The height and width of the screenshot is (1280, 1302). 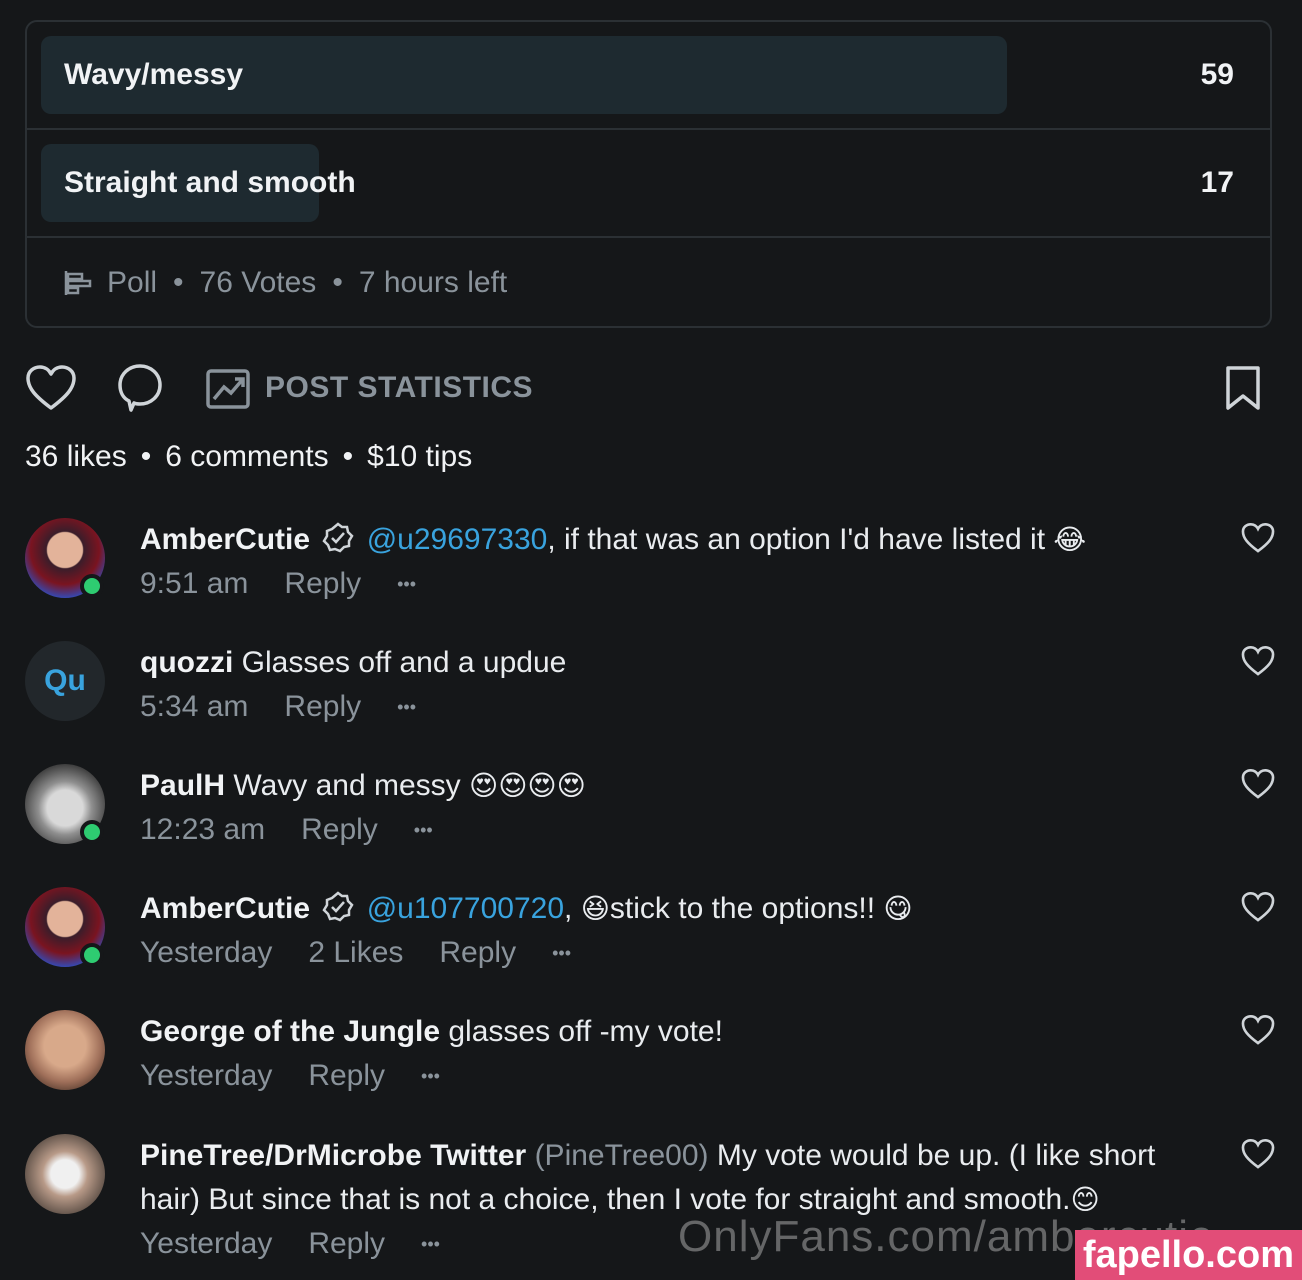 I want to click on chart-icon, so click(x=228, y=389).